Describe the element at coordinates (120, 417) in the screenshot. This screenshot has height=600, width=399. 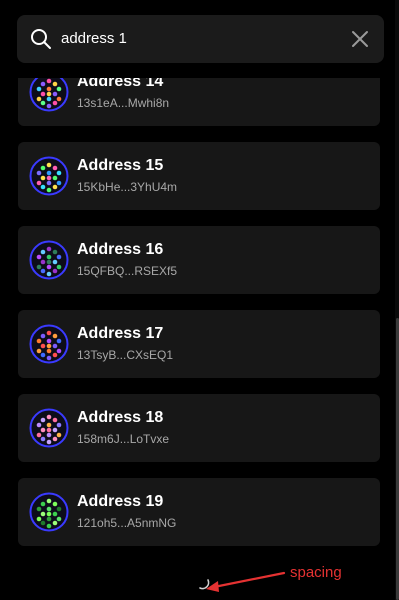
I see `address-name: Address 18` at that location.